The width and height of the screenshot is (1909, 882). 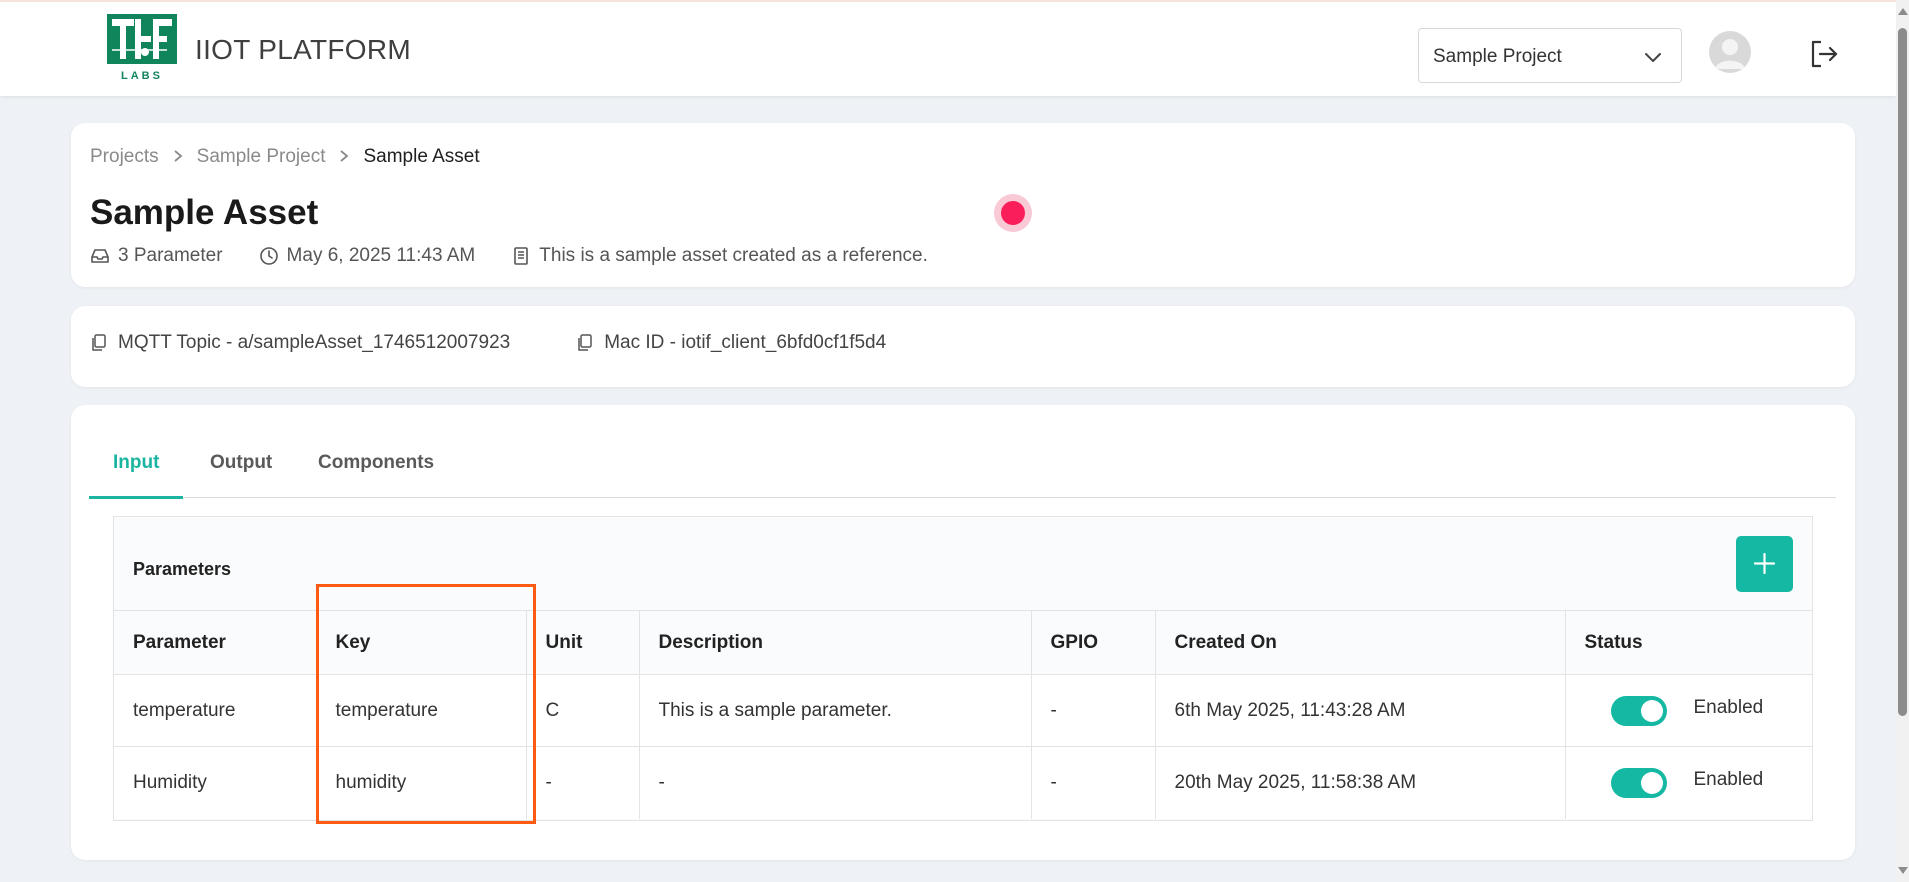 What do you see at coordinates (1497, 56) in the screenshot?
I see `project-select-value: Sample Project` at bounding box center [1497, 56].